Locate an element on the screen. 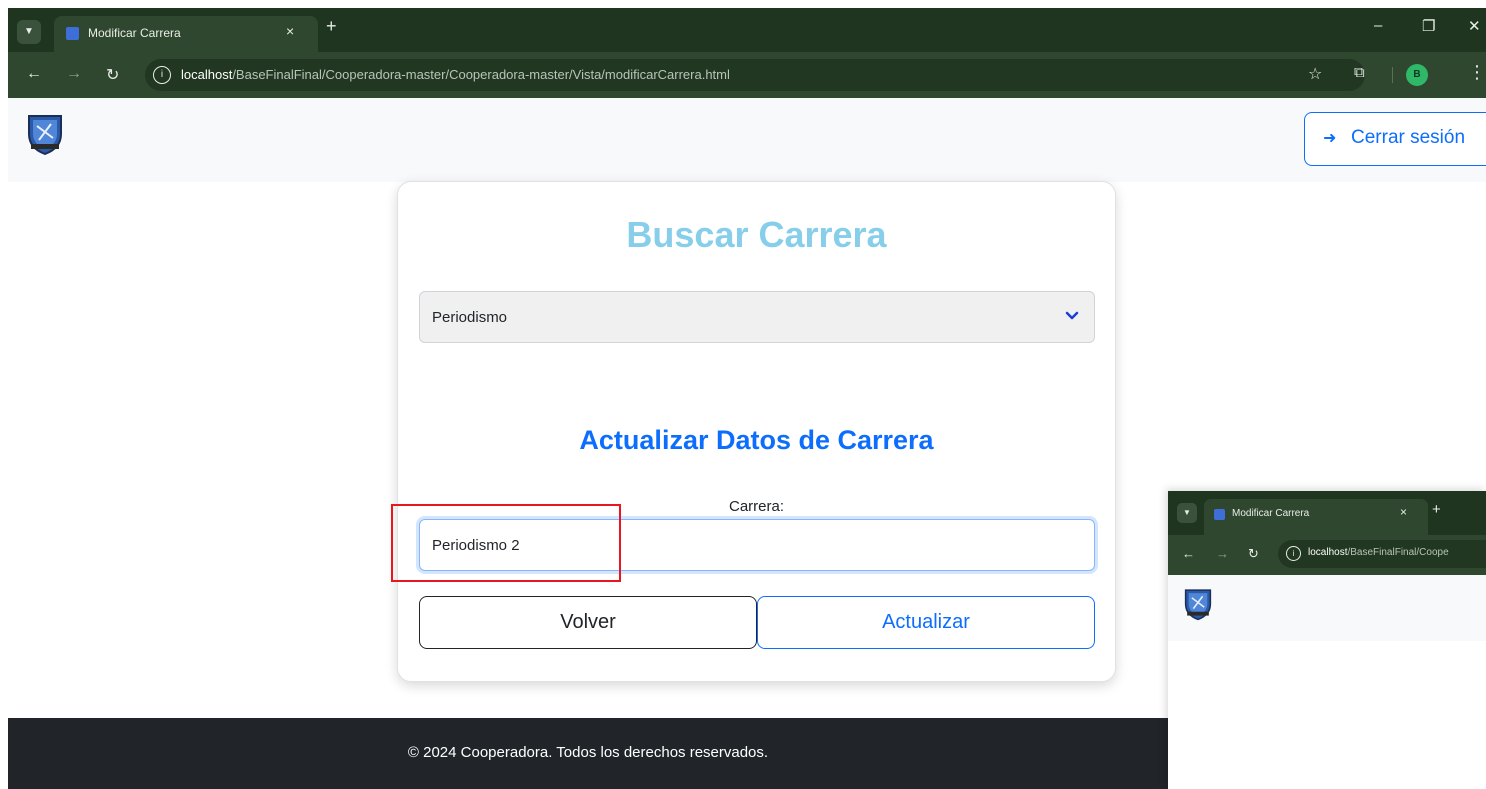 The width and height of the screenshot is (1486, 789). overlay-forward-arrow-icon: → is located at coordinates (1222, 553).